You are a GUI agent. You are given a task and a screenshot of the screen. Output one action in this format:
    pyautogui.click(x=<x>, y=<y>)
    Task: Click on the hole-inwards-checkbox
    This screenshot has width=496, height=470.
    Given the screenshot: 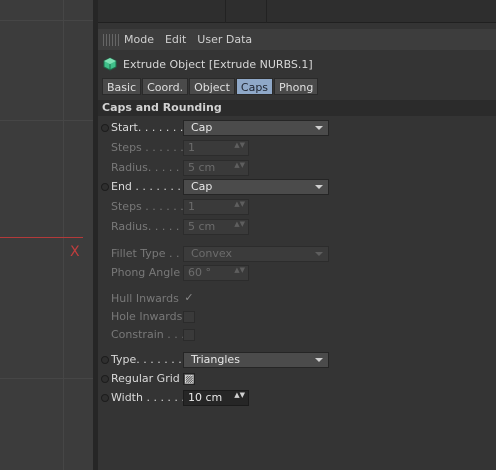 What is the action you would take?
    pyautogui.click(x=189, y=317)
    